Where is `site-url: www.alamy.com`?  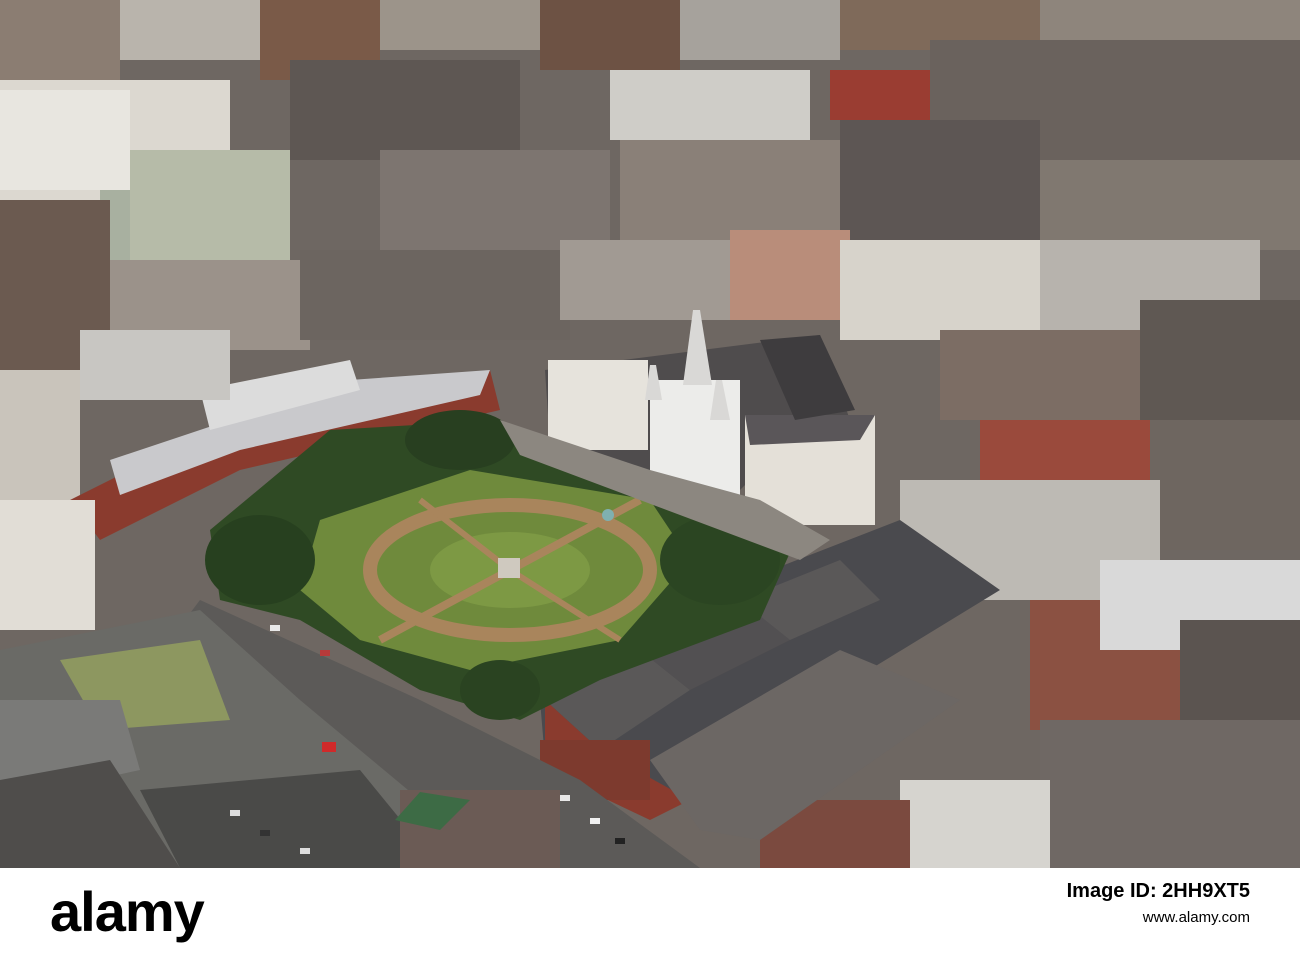 site-url: www.alamy.com is located at coordinates (1196, 917).